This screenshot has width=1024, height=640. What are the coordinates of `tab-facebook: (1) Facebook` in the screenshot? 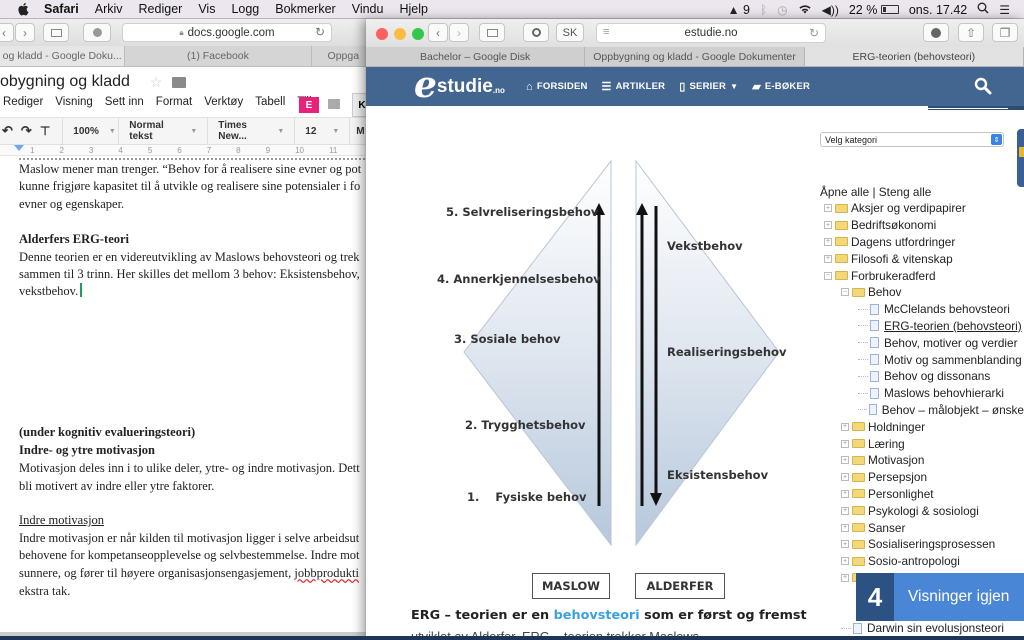 It's located at (218, 56).